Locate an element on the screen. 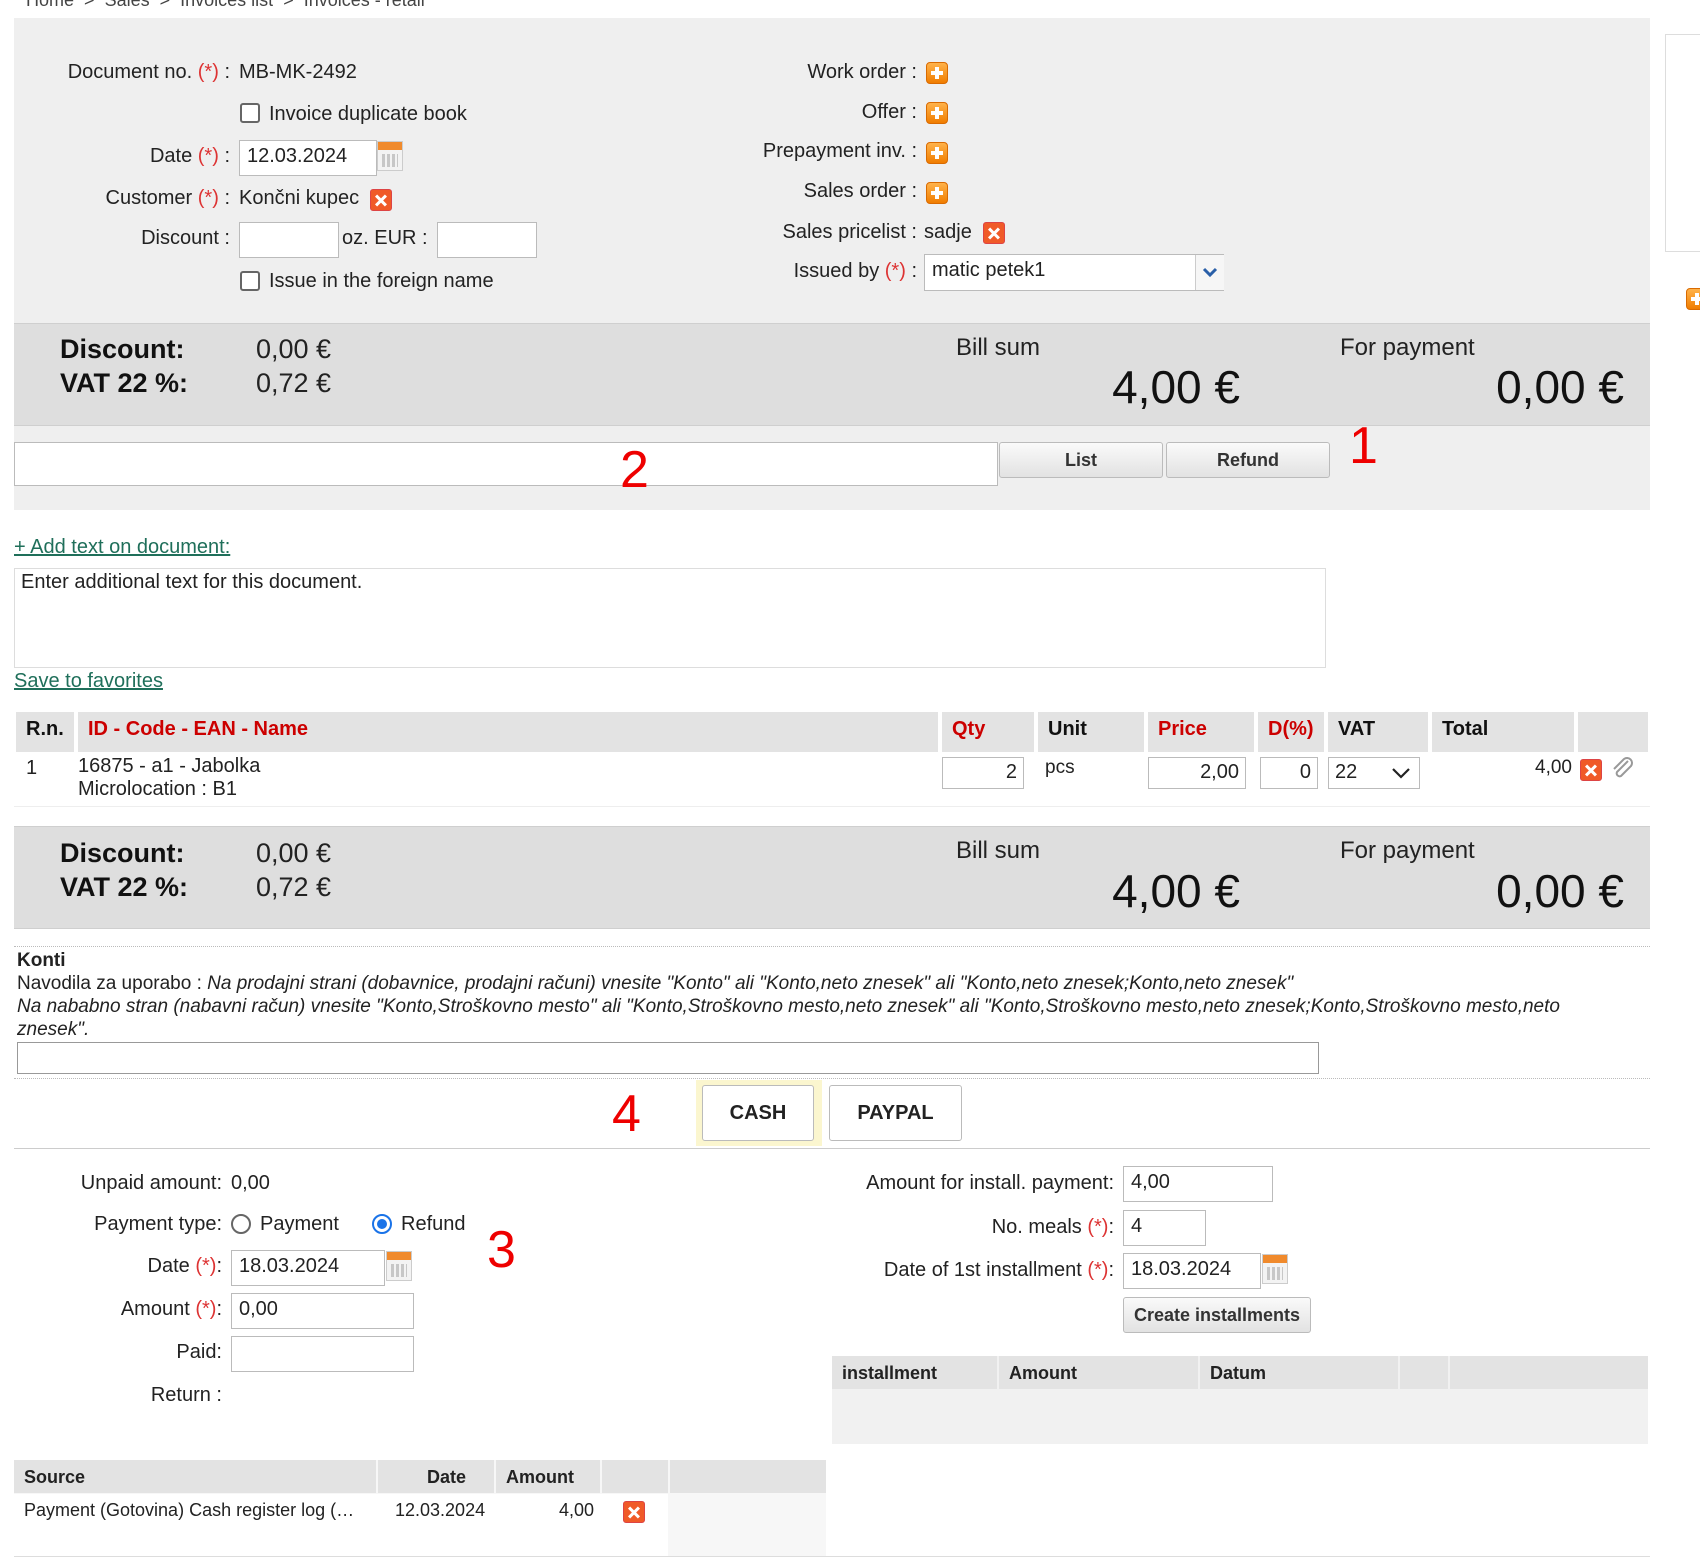 The height and width of the screenshot is (1564, 1700). paypal-button: PAYPAL is located at coordinates (895, 1113).